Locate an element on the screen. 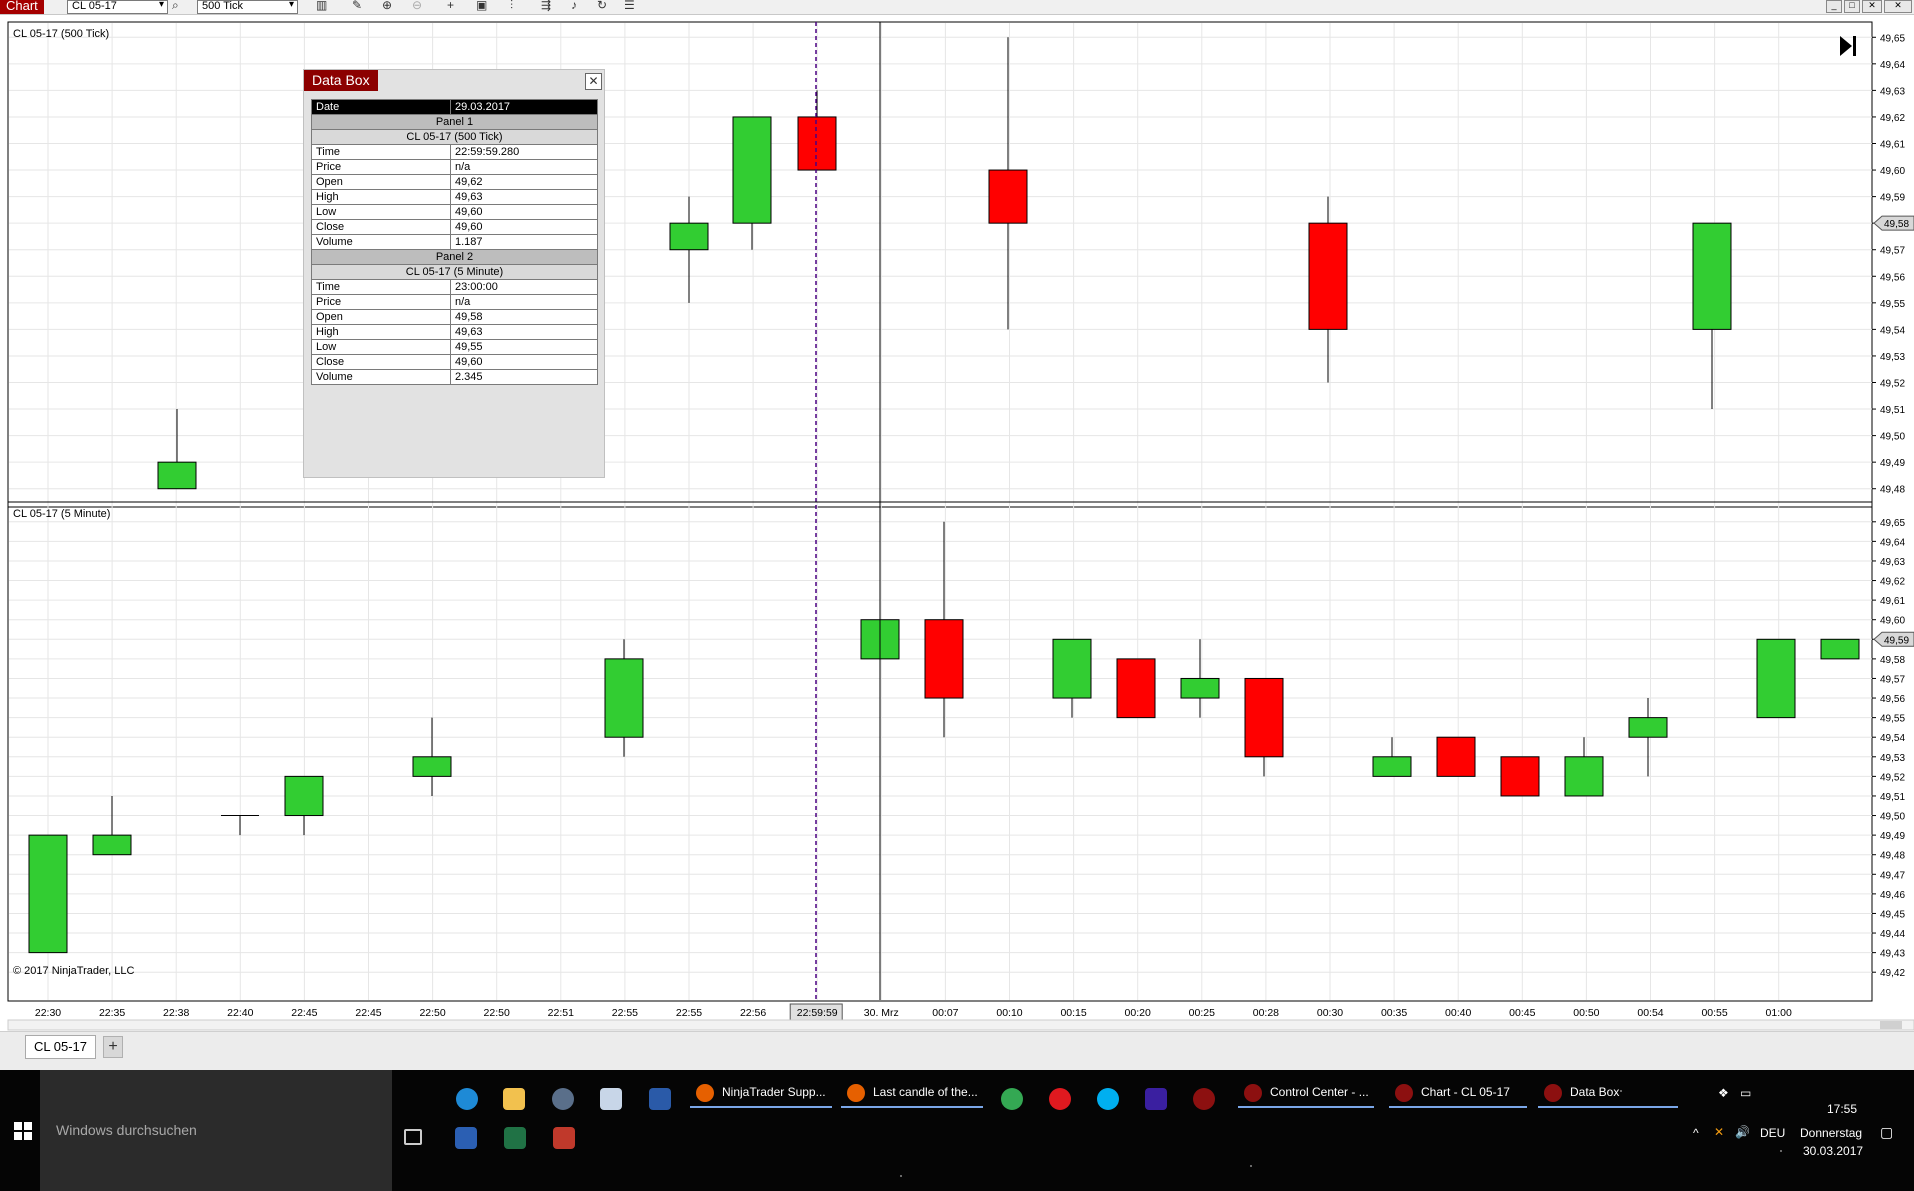 The width and height of the screenshot is (1914, 1191). lock-icon is located at coordinates (563, 1099).